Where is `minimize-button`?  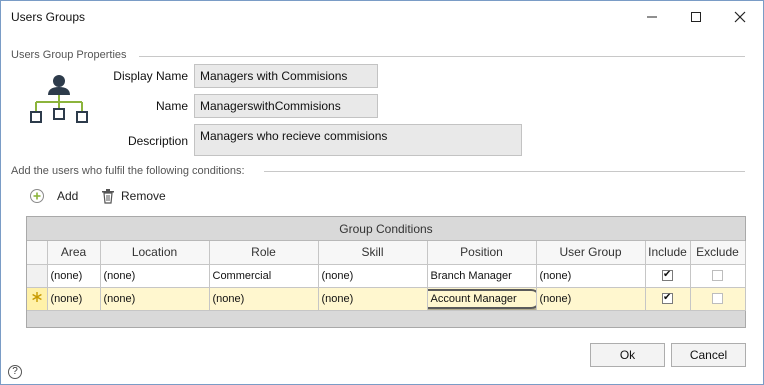
minimize-button is located at coordinates (652, 16).